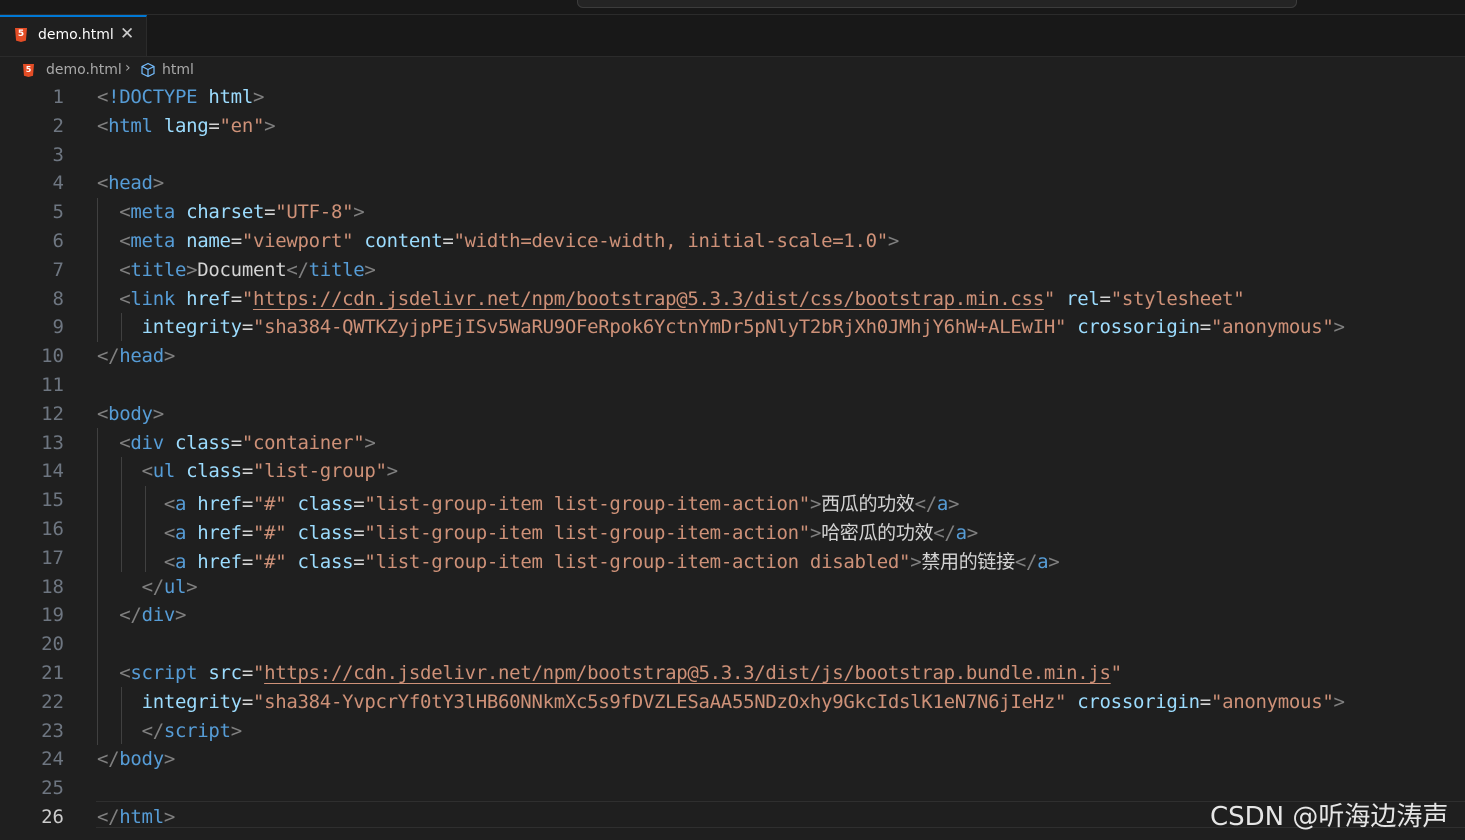  What do you see at coordinates (52, 759) in the screenshot?
I see `line-number: 24` at bounding box center [52, 759].